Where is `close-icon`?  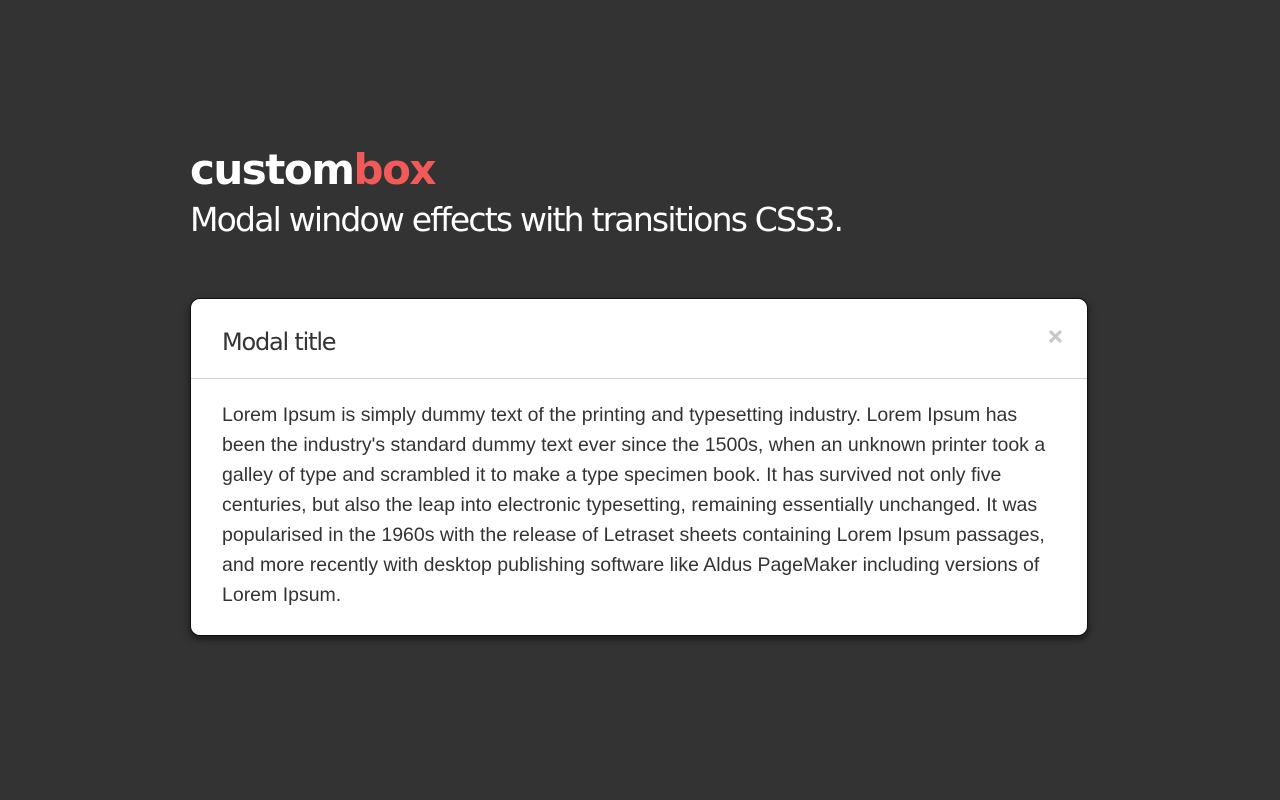 close-icon is located at coordinates (1055, 336).